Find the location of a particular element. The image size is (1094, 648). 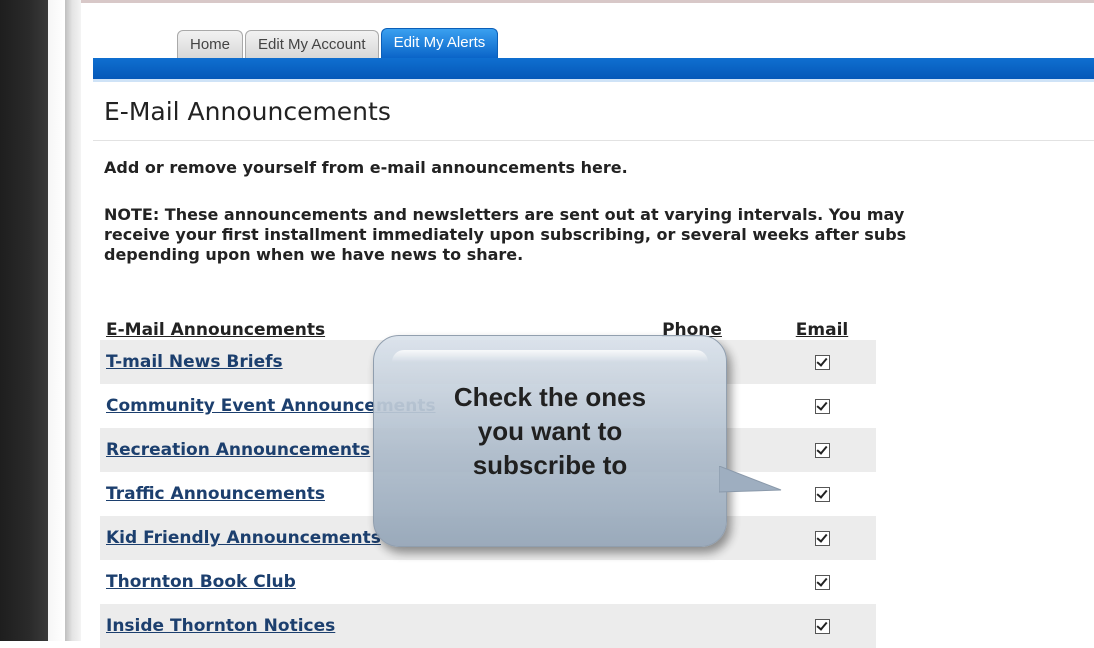

tab-strip: Home Edit My Account Edit My Alerts is located at coordinates (338, 43).